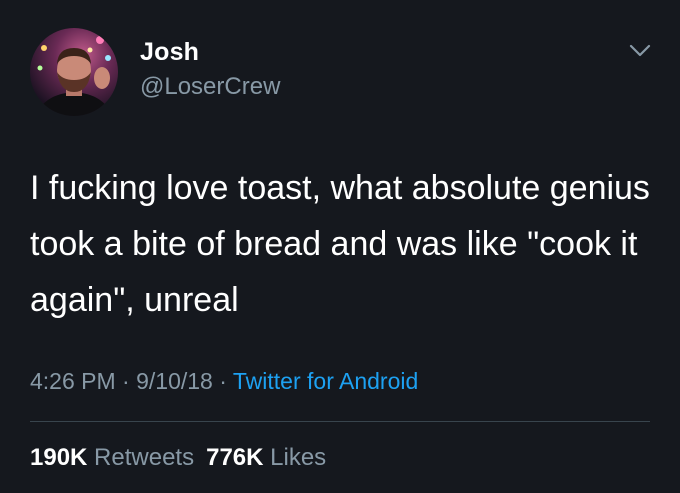 Image resolution: width=680 pixels, height=493 pixels. What do you see at coordinates (325, 381) in the screenshot?
I see `tweet-source-link: Twitter for Android` at bounding box center [325, 381].